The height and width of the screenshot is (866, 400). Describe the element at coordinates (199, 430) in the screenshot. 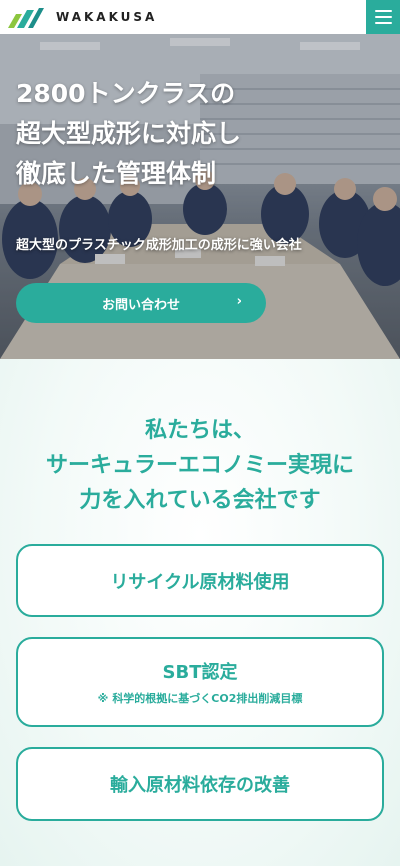

I see `mission-heading-line: 私たちは、` at that location.